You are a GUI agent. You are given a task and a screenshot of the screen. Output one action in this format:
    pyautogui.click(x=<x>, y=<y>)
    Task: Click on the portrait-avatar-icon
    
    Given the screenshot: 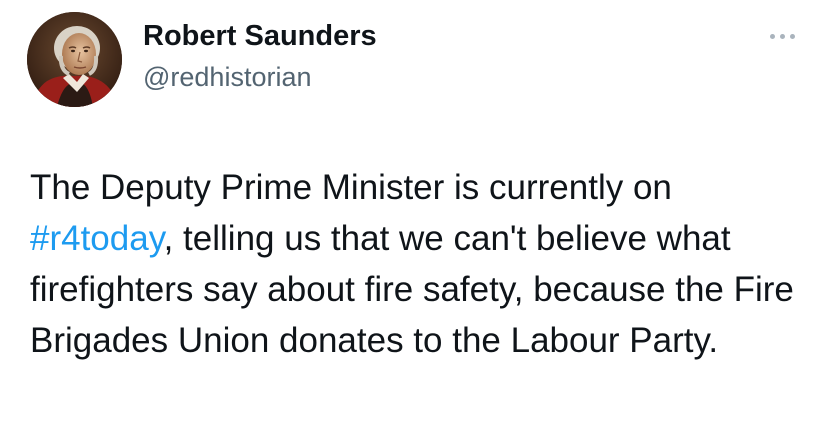 What is the action you would take?
    pyautogui.click(x=74, y=59)
    